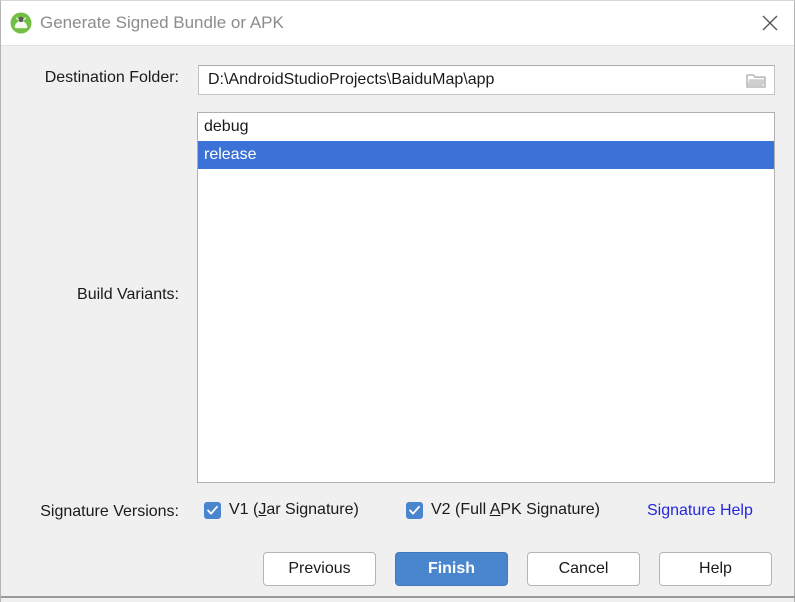 The width and height of the screenshot is (795, 602). I want to click on signature-help-link: Signature Help, so click(700, 511).